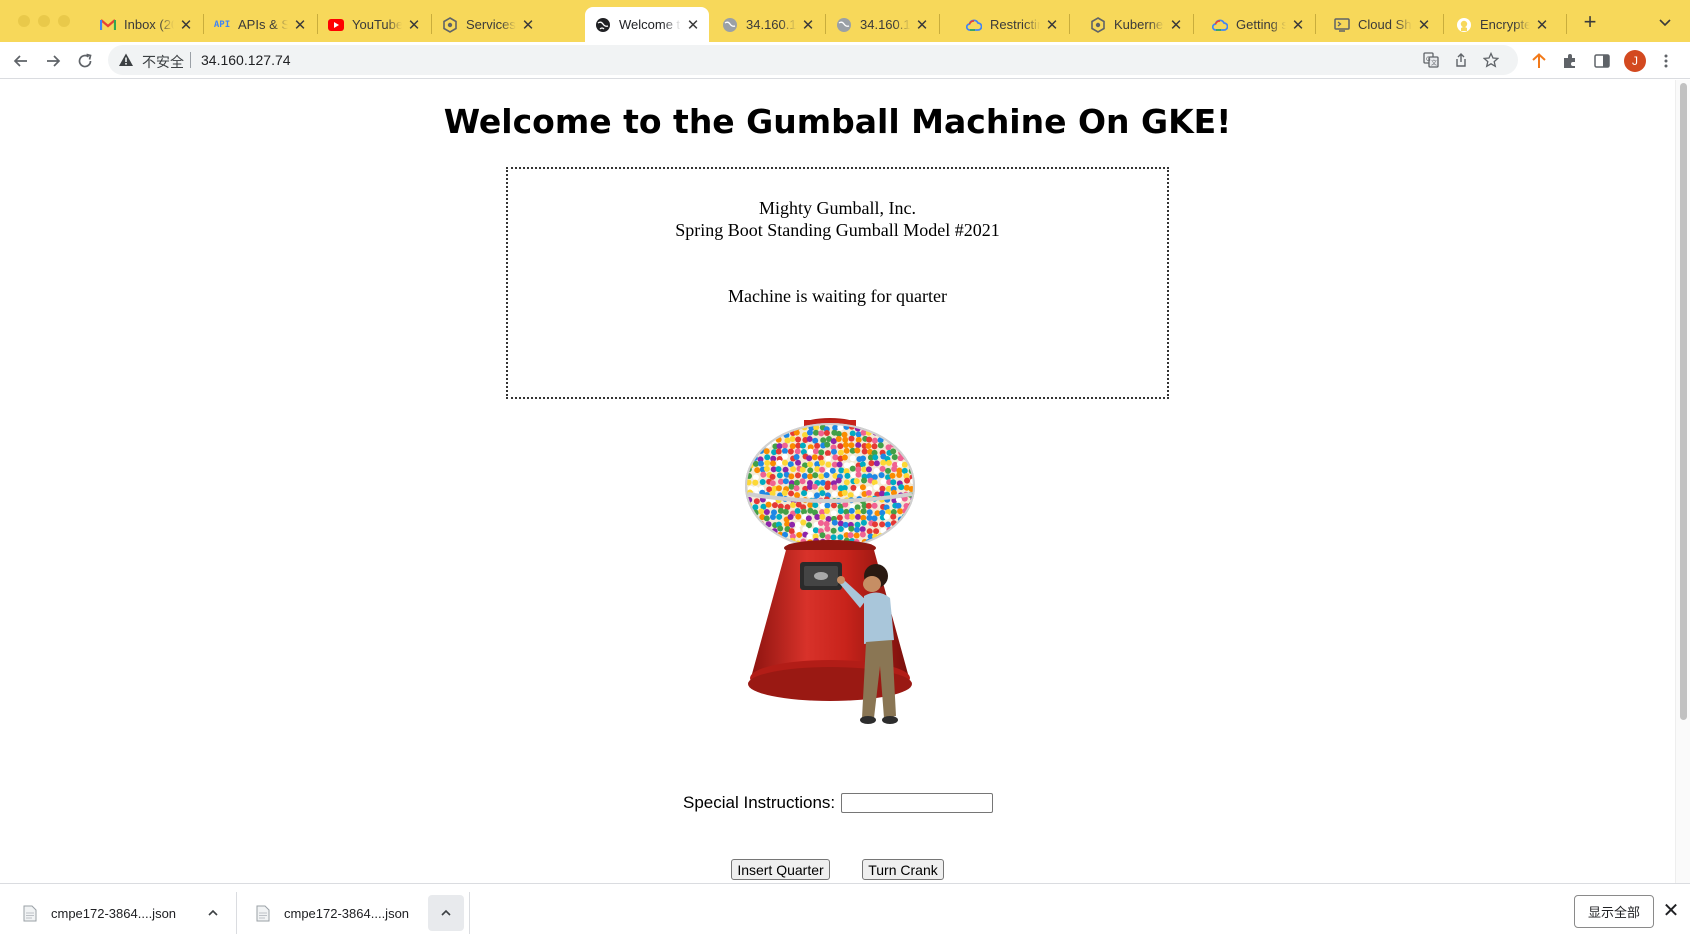 The width and height of the screenshot is (1690, 940). I want to click on tab-services: Services & Ingress ✕, so click(488, 24).